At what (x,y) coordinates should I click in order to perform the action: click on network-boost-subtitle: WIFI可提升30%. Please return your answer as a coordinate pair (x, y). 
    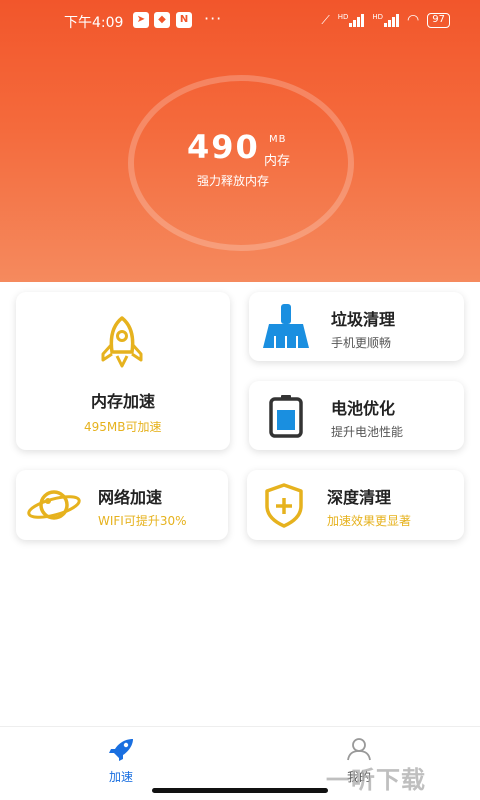
    Looking at the image, I should click on (142, 521).